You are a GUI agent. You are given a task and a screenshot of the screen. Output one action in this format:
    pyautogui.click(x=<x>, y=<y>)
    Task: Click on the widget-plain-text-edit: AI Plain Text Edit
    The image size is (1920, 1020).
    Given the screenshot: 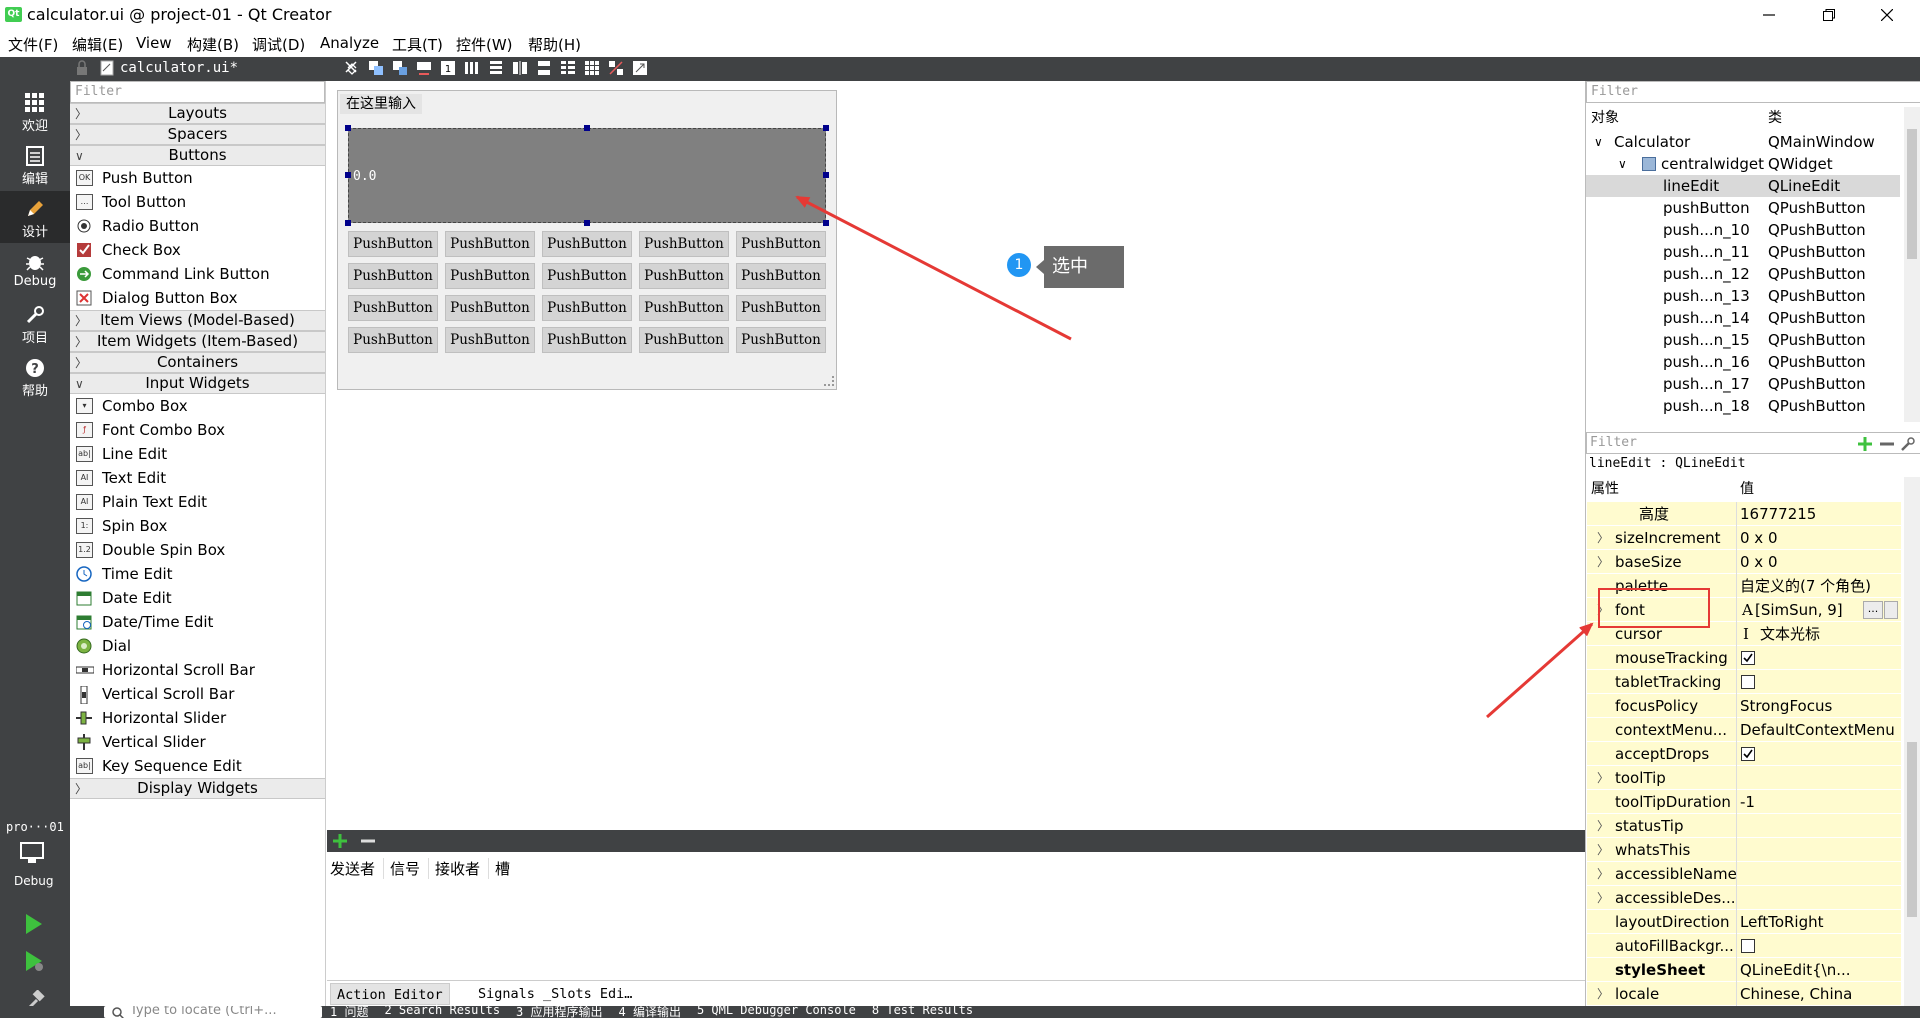 What is the action you would take?
    pyautogui.click(x=197, y=502)
    